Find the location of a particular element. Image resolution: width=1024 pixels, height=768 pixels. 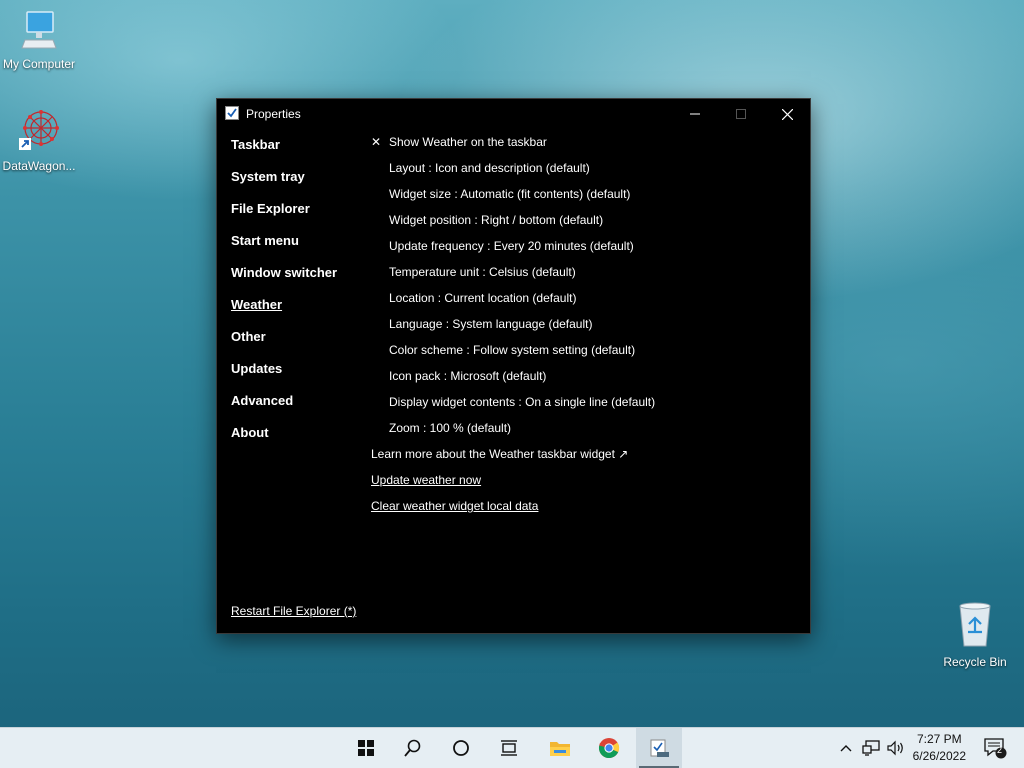

properties-taskbar-button is located at coordinates (659, 748).